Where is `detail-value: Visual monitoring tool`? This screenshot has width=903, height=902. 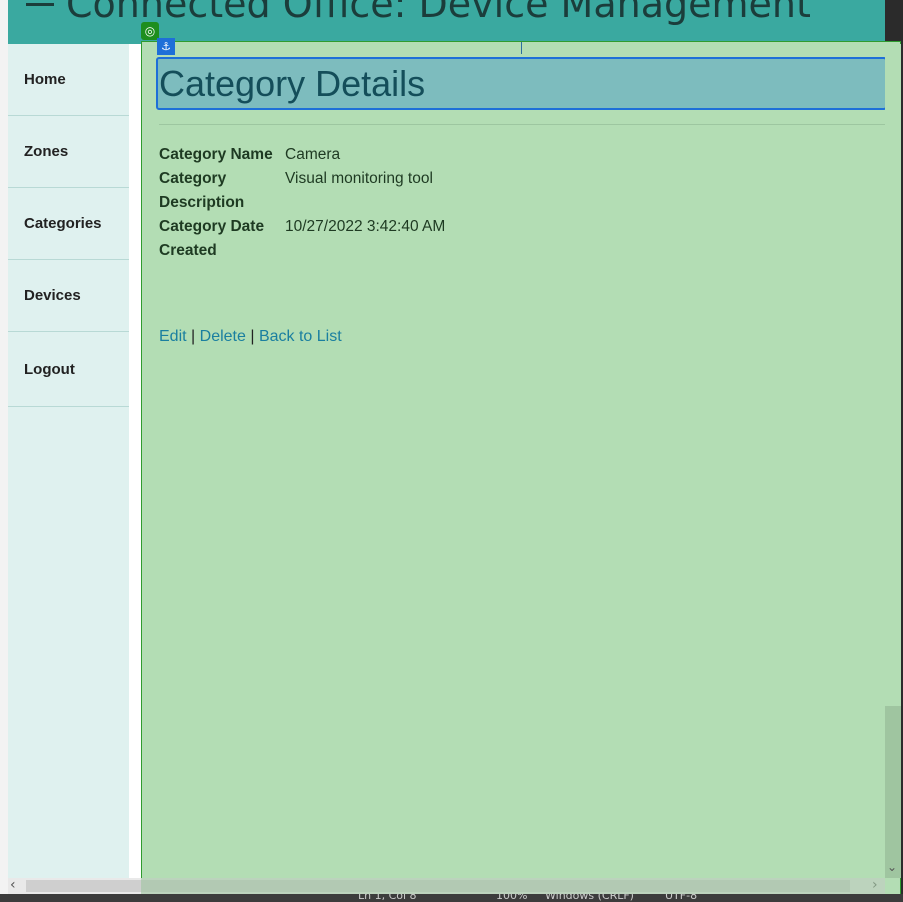
detail-value: Visual monitoring tool is located at coordinates (359, 178).